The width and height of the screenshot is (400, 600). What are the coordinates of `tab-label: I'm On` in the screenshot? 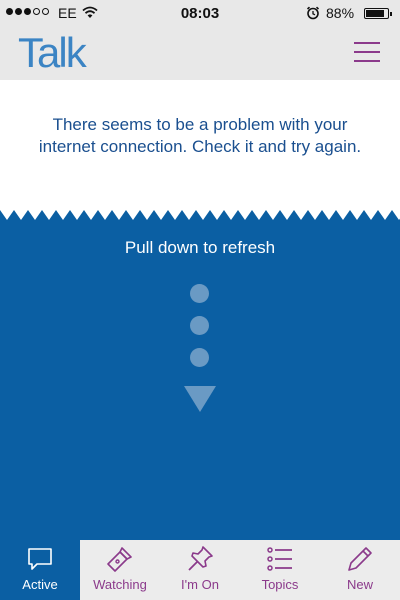 It's located at (200, 584).